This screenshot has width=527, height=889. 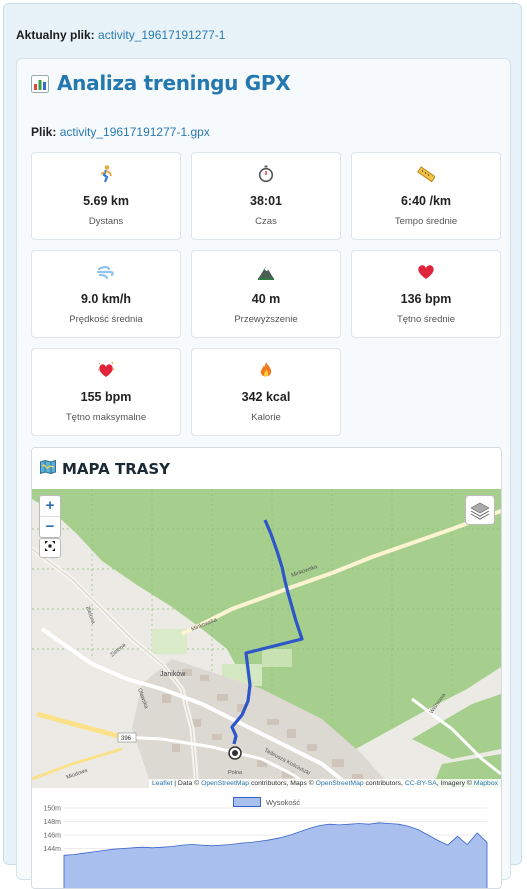 I want to click on mapbox-link: Mapbox, so click(x=486, y=783).